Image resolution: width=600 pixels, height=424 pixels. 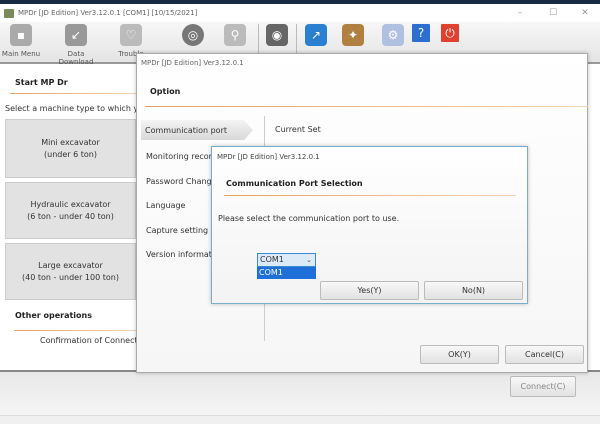 I want to click on machine-name: Mini excavator, so click(x=70, y=142).